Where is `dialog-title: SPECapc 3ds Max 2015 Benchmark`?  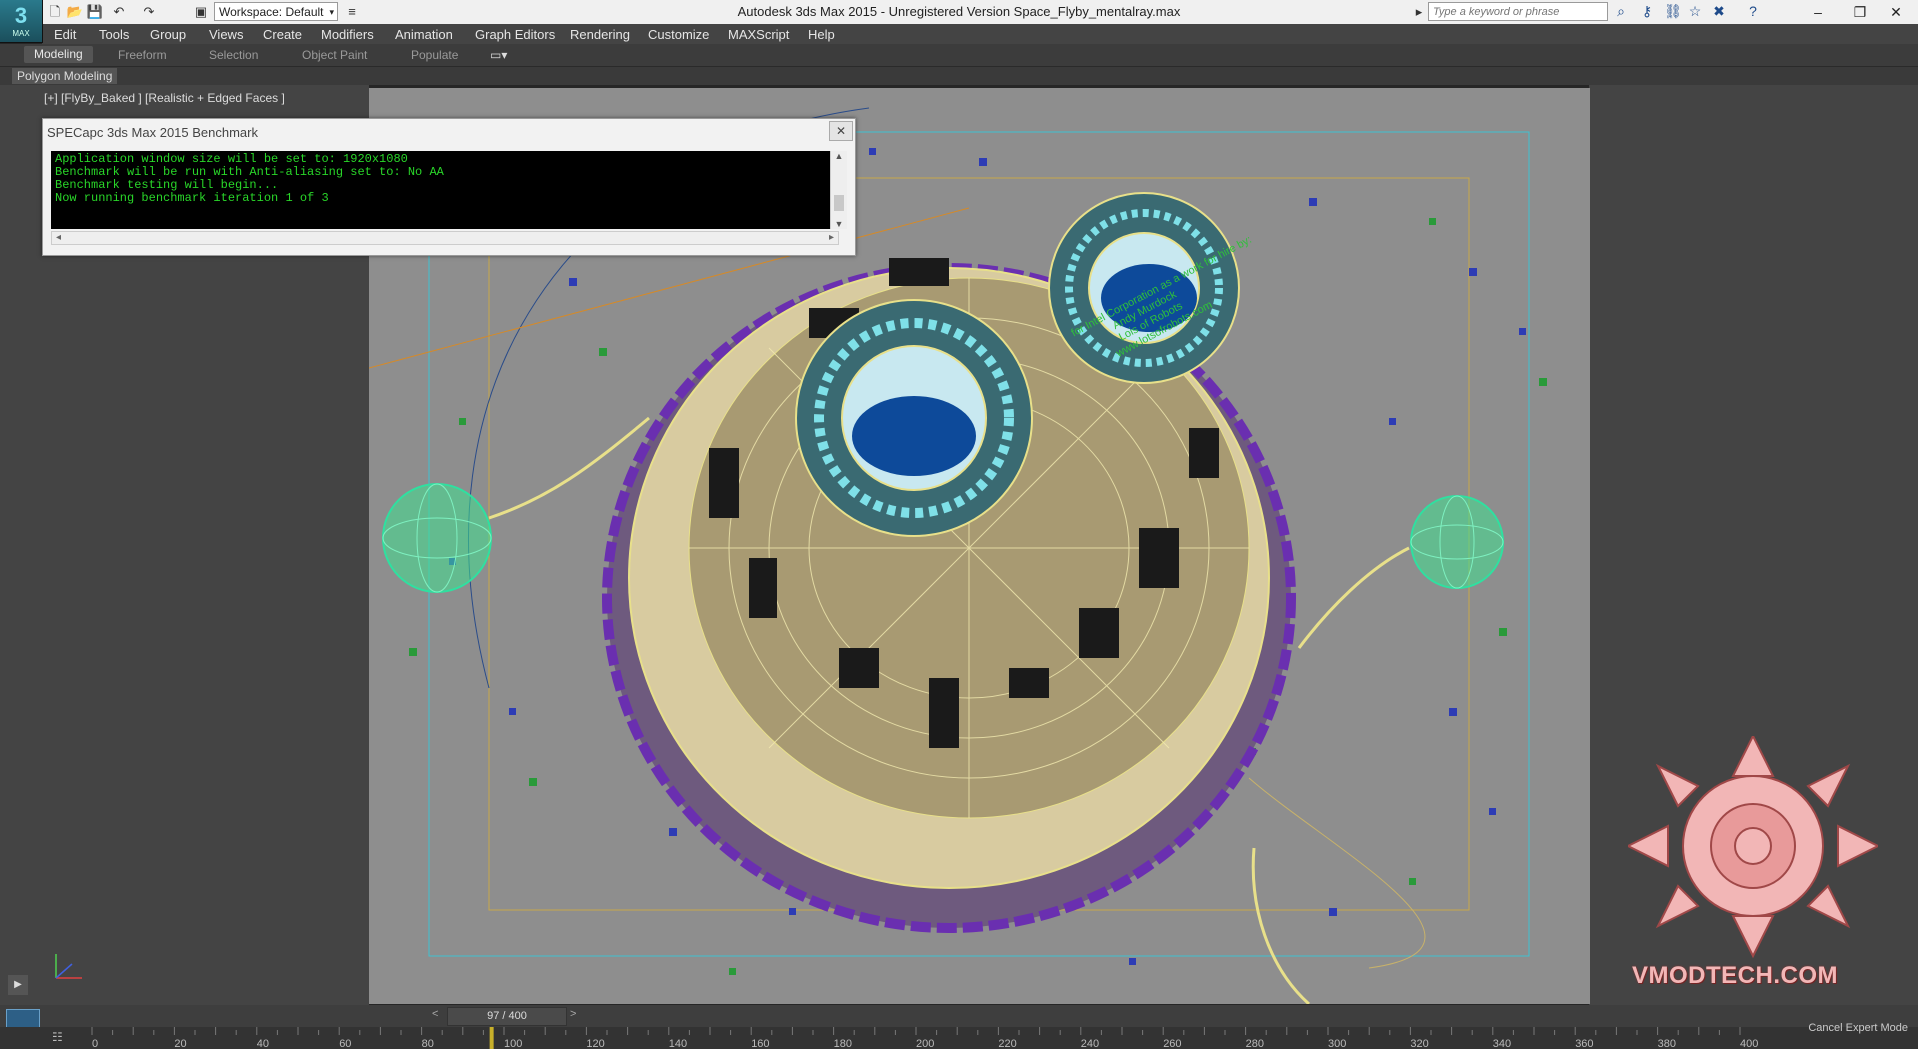
dialog-title: SPECapc 3ds Max 2015 Benchmark is located at coordinates (152, 132).